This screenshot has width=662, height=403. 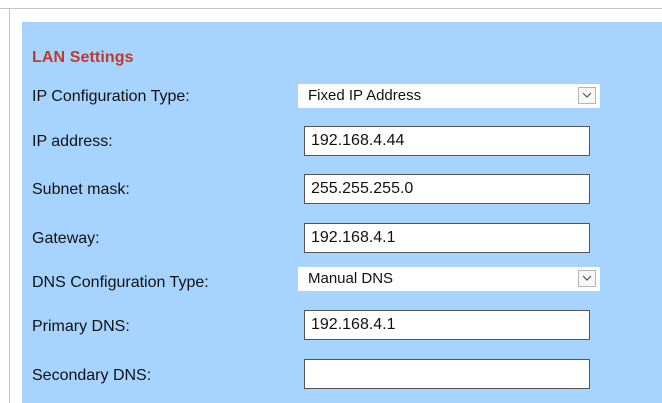 What do you see at coordinates (81, 189) in the screenshot?
I see `subnet-mask-label: Subnet mask:` at bounding box center [81, 189].